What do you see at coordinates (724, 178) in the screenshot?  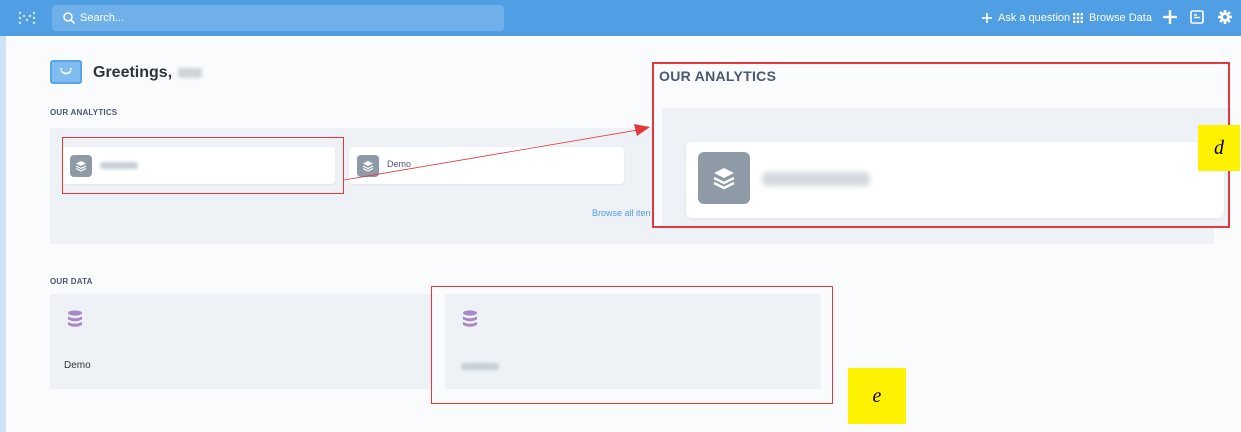 I see `collection-stack-icon` at bounding box center [724, 178].